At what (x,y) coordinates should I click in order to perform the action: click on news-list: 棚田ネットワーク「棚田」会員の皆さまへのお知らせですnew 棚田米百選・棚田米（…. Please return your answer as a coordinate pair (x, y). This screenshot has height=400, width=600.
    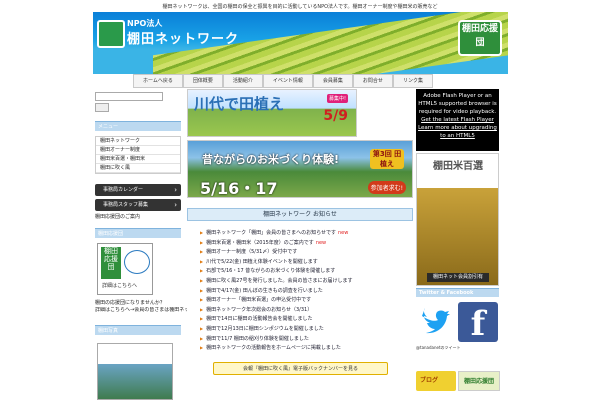
    Looking at the image, I should click on (307, 290).